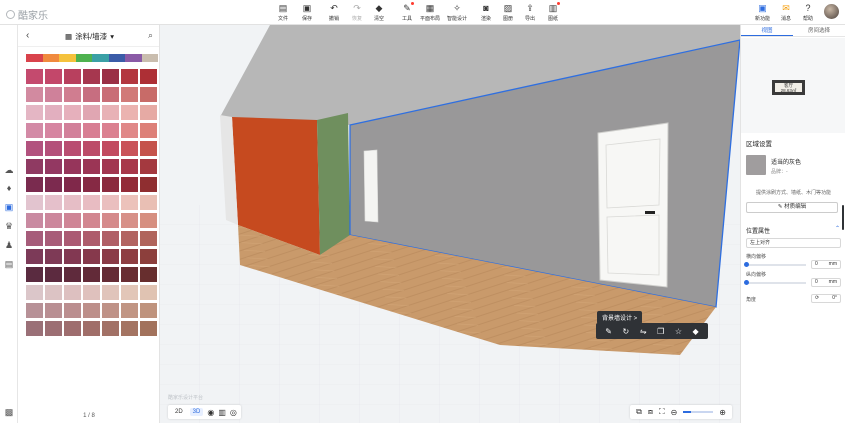  What do you see at coordinates (457, 12) in the screenshot?
I see `toolbar-ai-design-button: ✧ 智能设计` at bounding box center [457, 12].